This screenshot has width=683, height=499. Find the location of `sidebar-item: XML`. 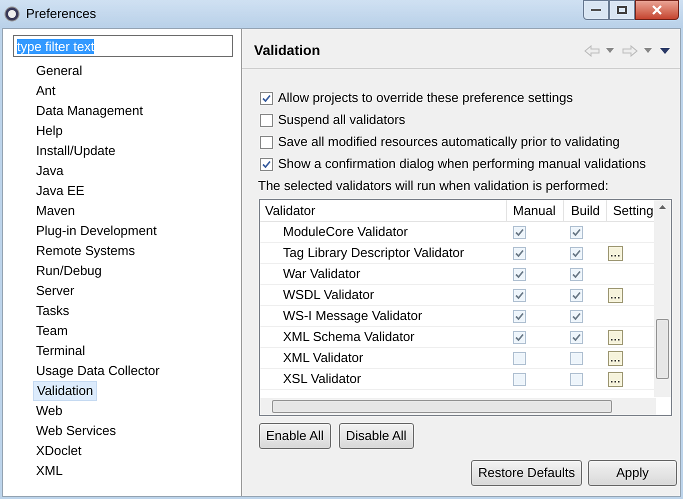

sidebar-item: XML is located at coordinates (49, 471).